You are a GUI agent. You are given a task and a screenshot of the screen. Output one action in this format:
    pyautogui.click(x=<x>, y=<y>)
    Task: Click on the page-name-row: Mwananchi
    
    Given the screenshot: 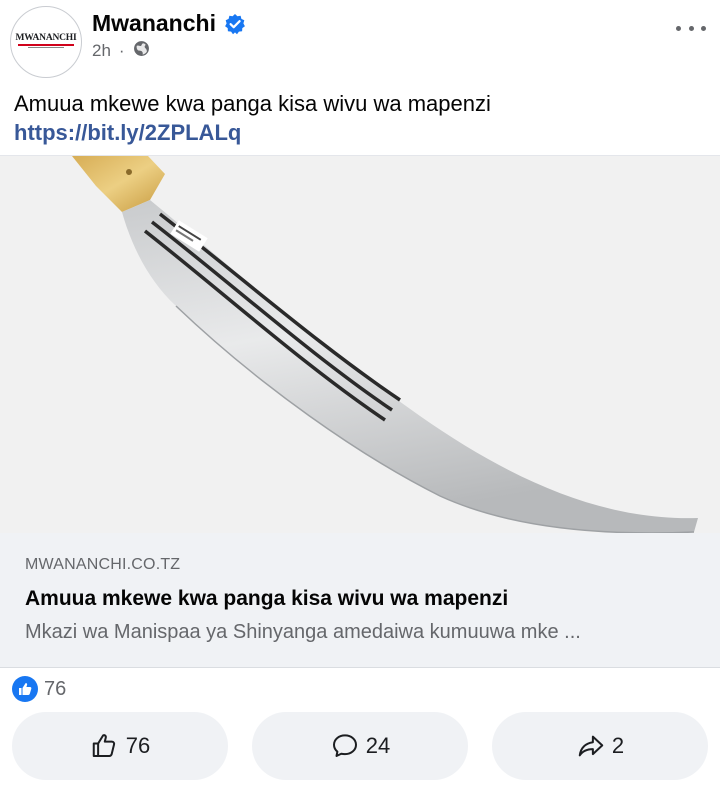 What is the action you would take?
    pyautogui.click(x=169, y=23)
    